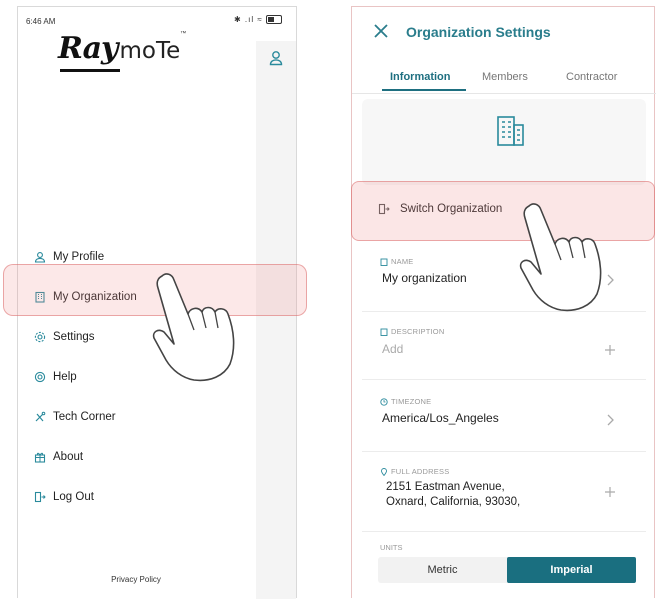 Image resolution: width=658 pixels, height=599 pixels. What do you see at coordinates (276, 58) in the screenshot?
I see `profile-icon` at bounding box center [276, 58].